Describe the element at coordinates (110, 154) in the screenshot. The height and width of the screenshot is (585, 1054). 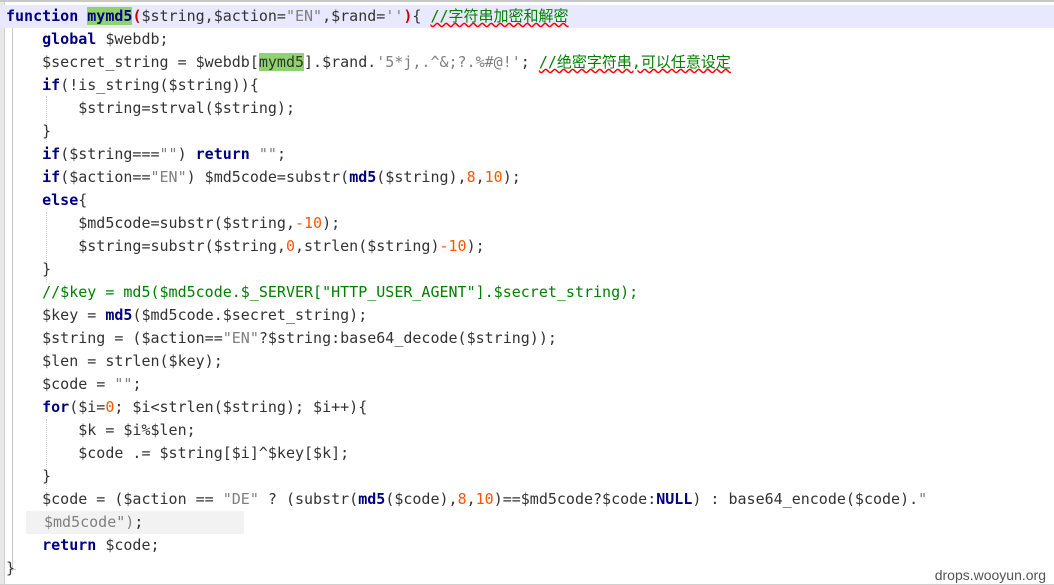
I see `code-token: ($string===` at that location.